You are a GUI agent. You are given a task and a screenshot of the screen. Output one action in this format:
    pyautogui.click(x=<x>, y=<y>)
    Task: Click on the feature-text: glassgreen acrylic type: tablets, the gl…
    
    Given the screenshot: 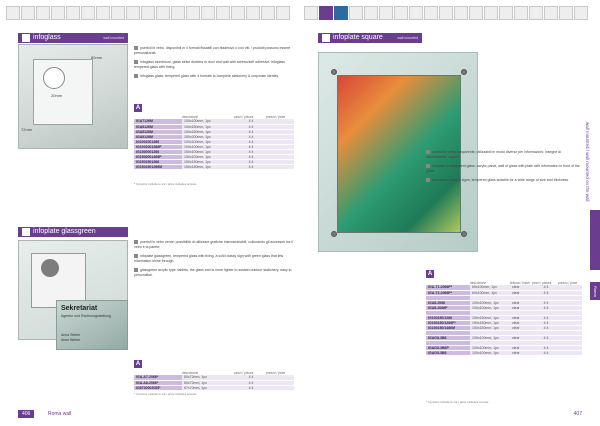 What is the action you would take?
    pyautogui.click(x=213, y=272)
    